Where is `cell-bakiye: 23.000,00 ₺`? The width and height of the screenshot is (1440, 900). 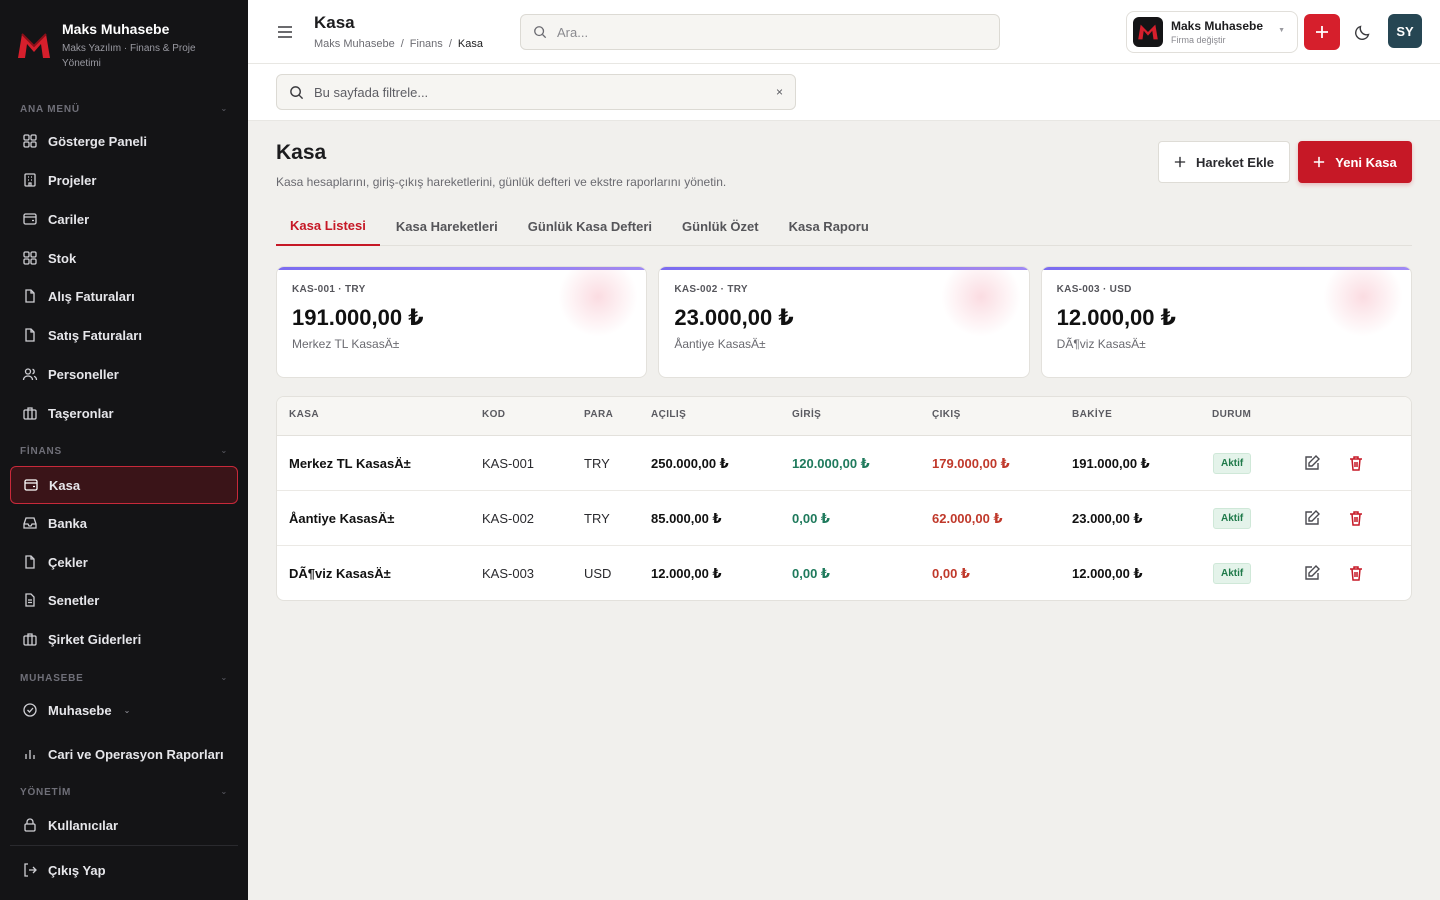
cell-bakiye: 23.000,00 ₺ is located at coordinates (1107, 519).